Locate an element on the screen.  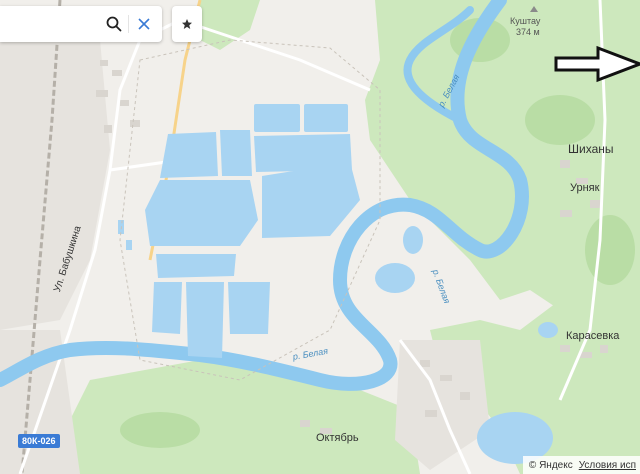
yandex-brand: © Яндекс is located at coordinates (550, 465).